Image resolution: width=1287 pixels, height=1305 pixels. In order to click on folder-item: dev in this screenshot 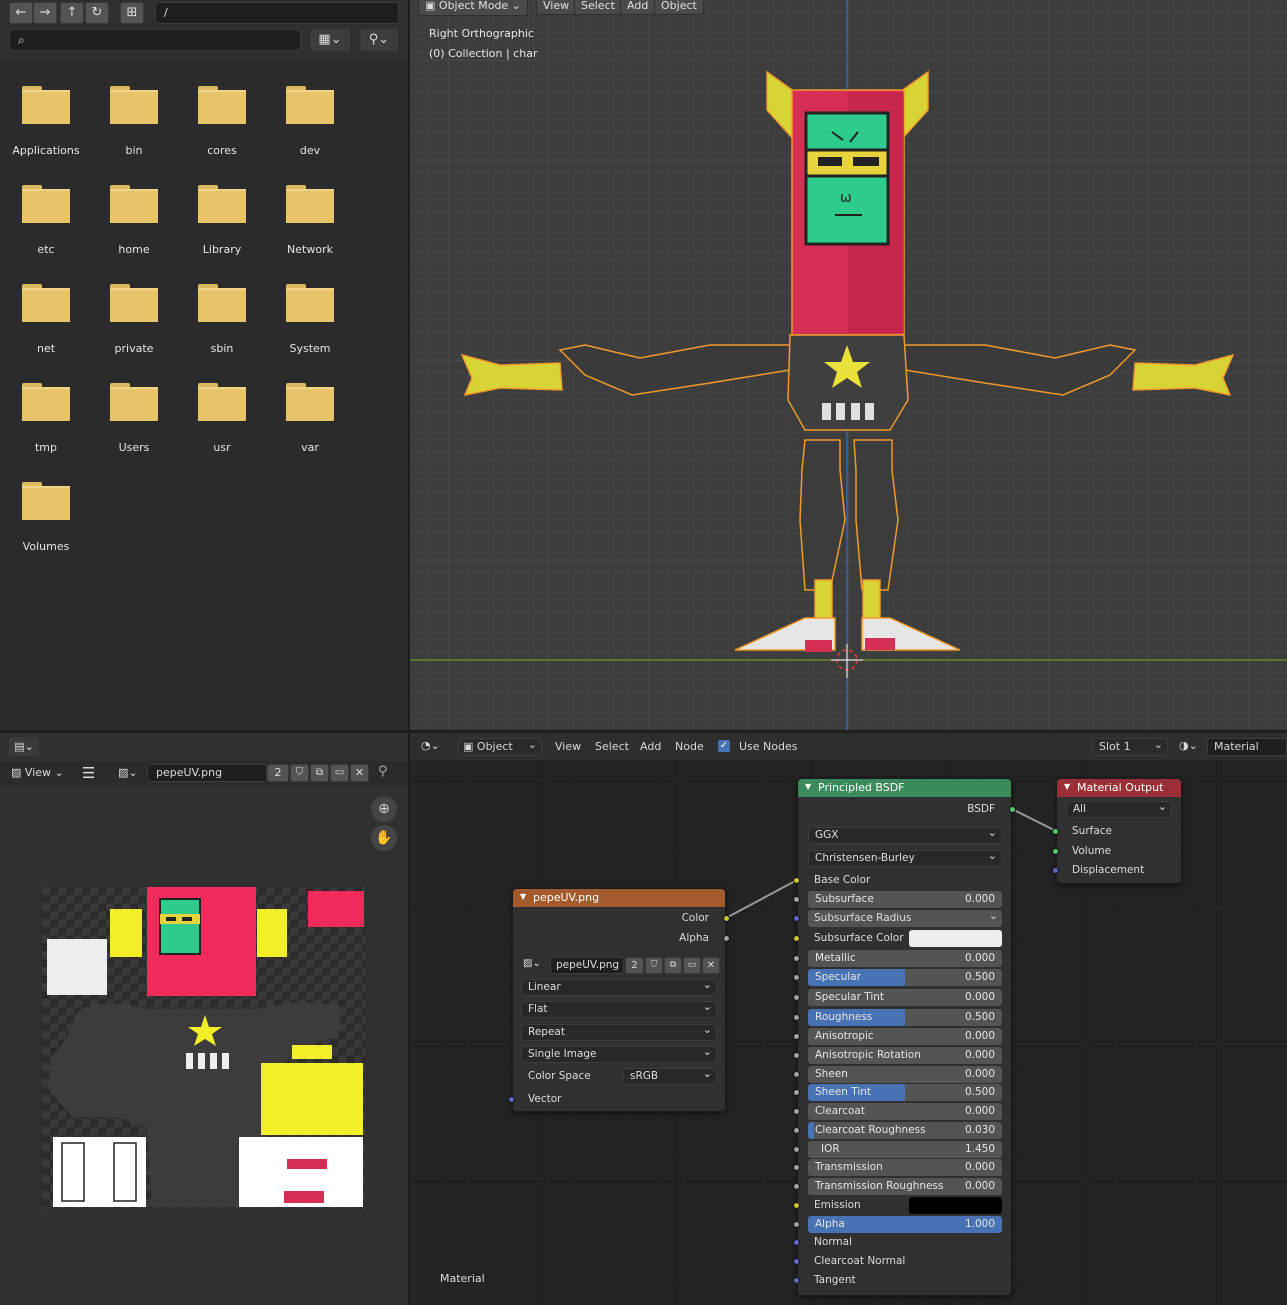, I will do `click(309, 127)`.